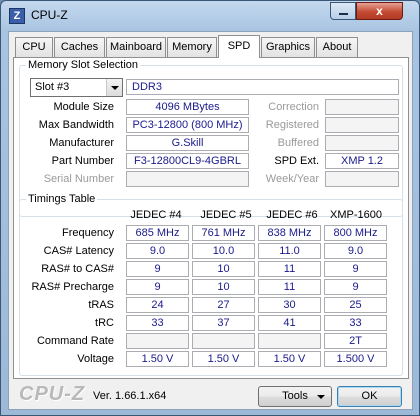  What do you see at coordinates (82, 161) in the screenshot?
I see `part-number-label: Part Number` at bounding box center [82, 161].